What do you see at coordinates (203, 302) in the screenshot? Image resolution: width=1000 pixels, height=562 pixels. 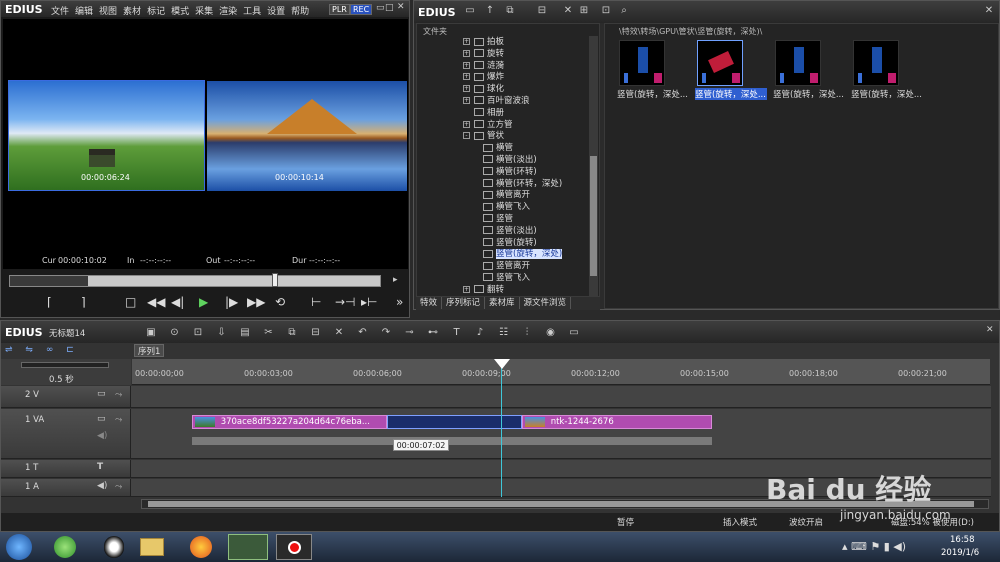 I see `play-icon: ▶` at bounding box center [203, 302].